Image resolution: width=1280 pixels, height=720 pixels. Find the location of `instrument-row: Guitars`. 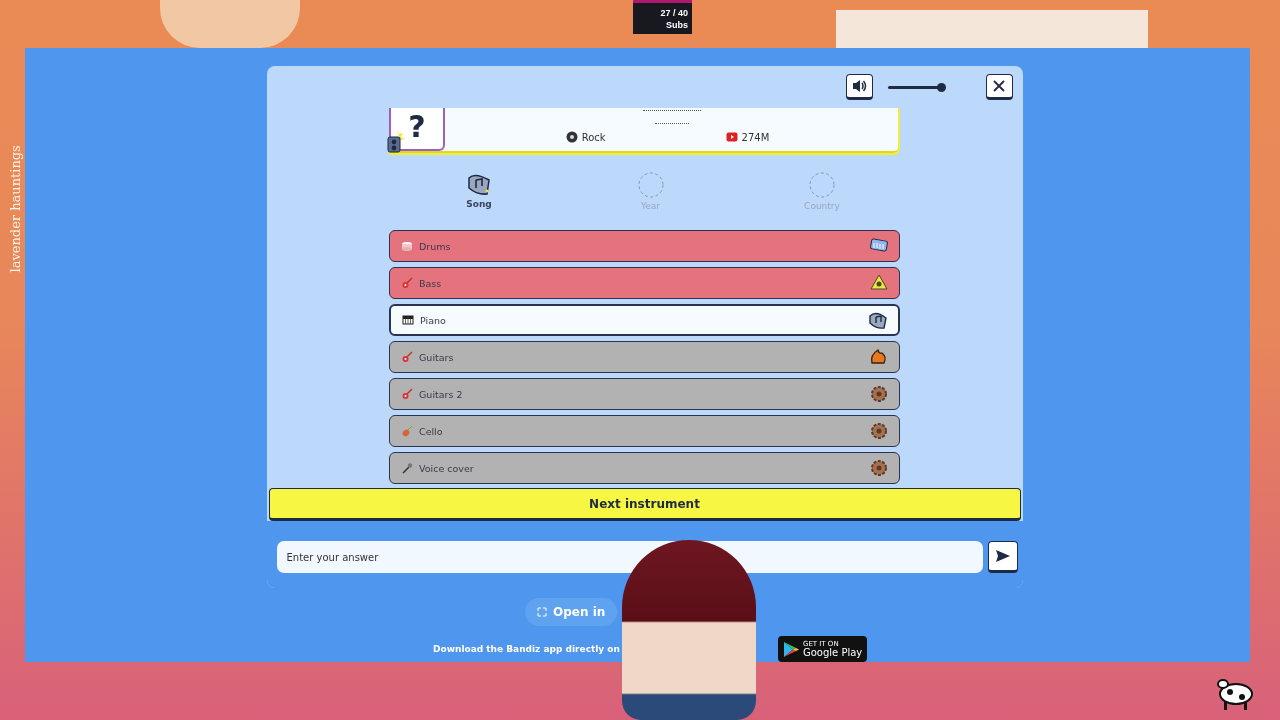

instrument-row: Guitars is located at coordinates (644, 357).